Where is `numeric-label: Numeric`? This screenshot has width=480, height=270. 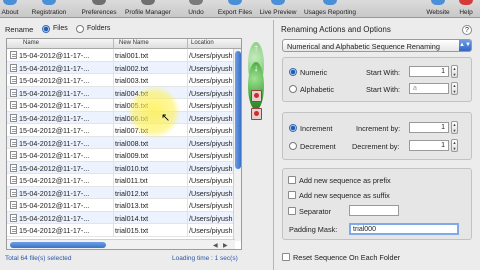
numeric-label: Numeric is located at coordinates (314, 72).